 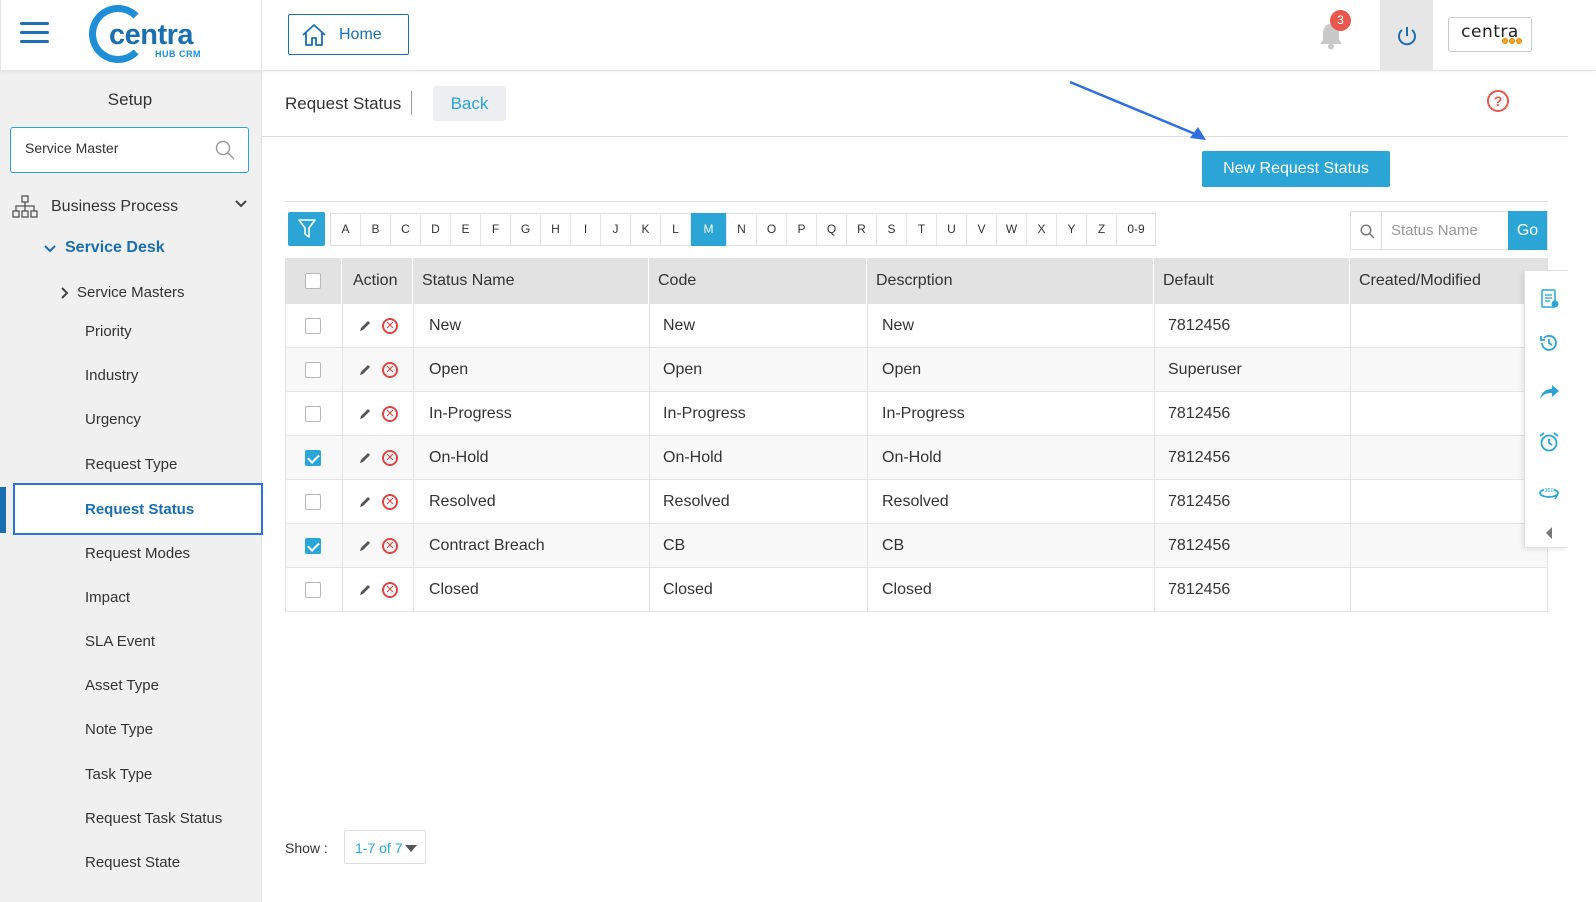 What do you see at coordinates (131, 464) in the screenshot?
I see `sidebar-item-request-type: Request Type` at bounding box center [131, 464].